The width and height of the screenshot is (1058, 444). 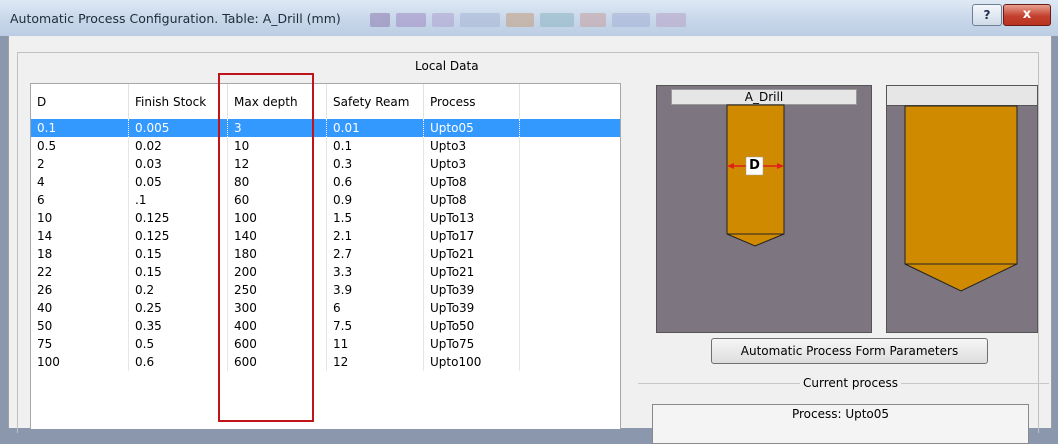 What do you see at coordinates (472, 101) in the screenshot?
I see `column-header-process: Process` at bounding box center [472, 101].